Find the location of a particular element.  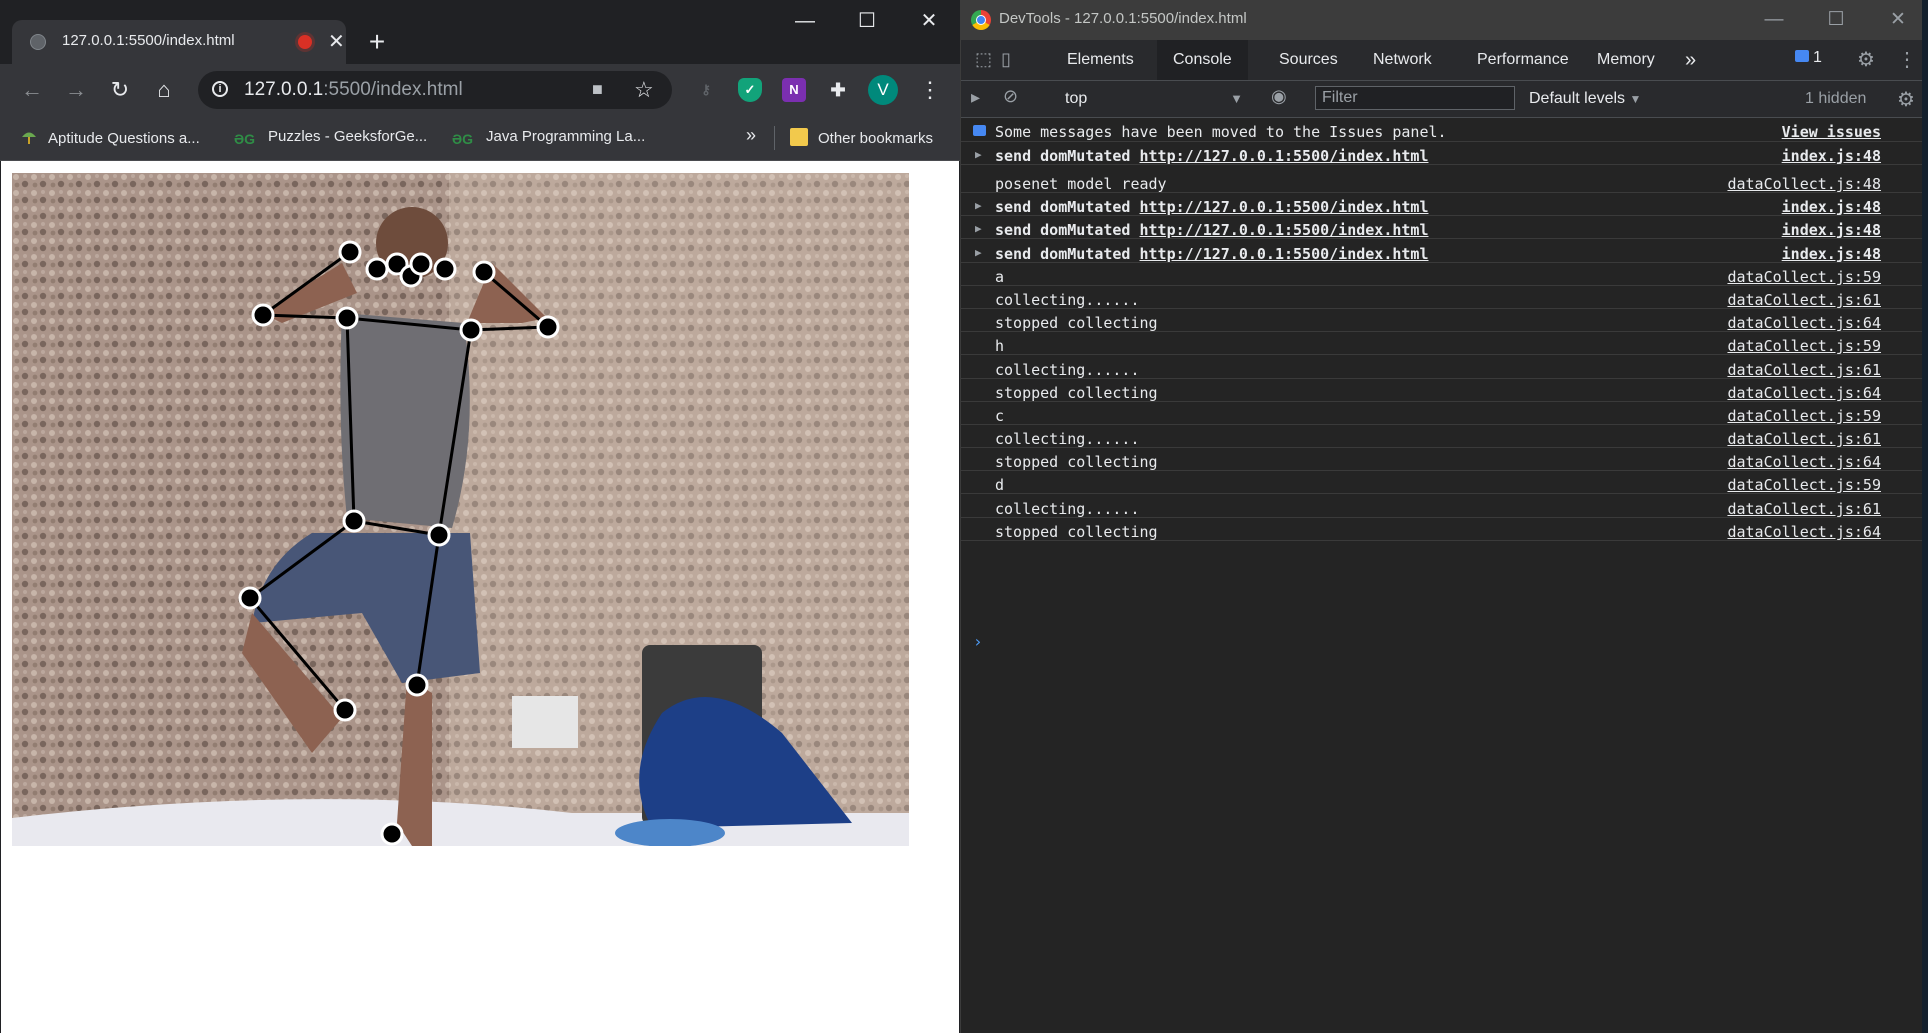

bookmark-star-icon: ☆ is located at coordinates (644, 90).